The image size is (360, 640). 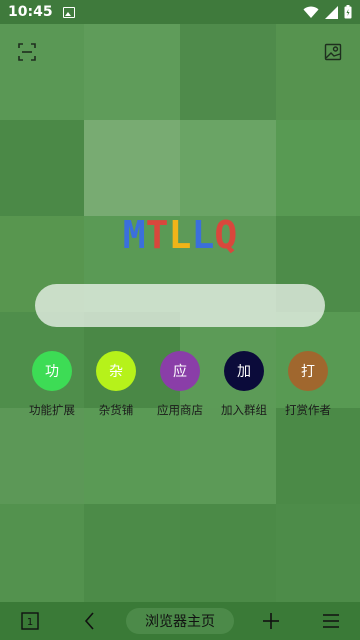 I want to click on new-tab-button, so click(x=271, y=621).